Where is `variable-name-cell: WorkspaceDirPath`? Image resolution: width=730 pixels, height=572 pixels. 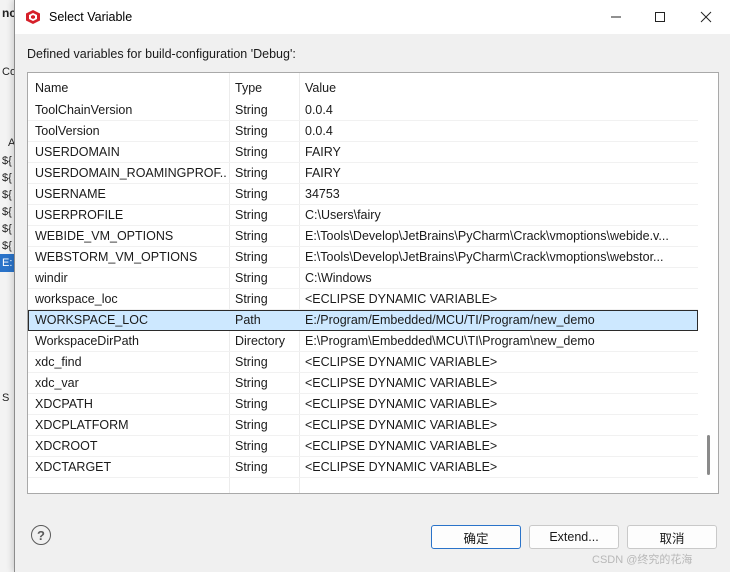
variable-name-cell: WorkspaceDirPath is located at coordinates (87, 341).